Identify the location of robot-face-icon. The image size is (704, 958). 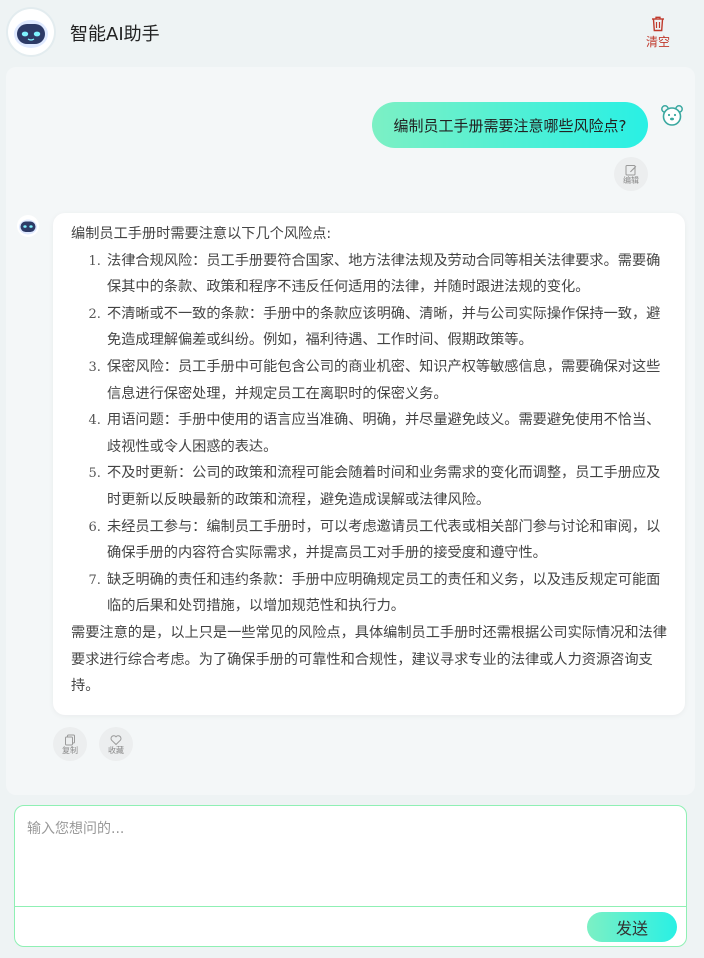
(31, 32).